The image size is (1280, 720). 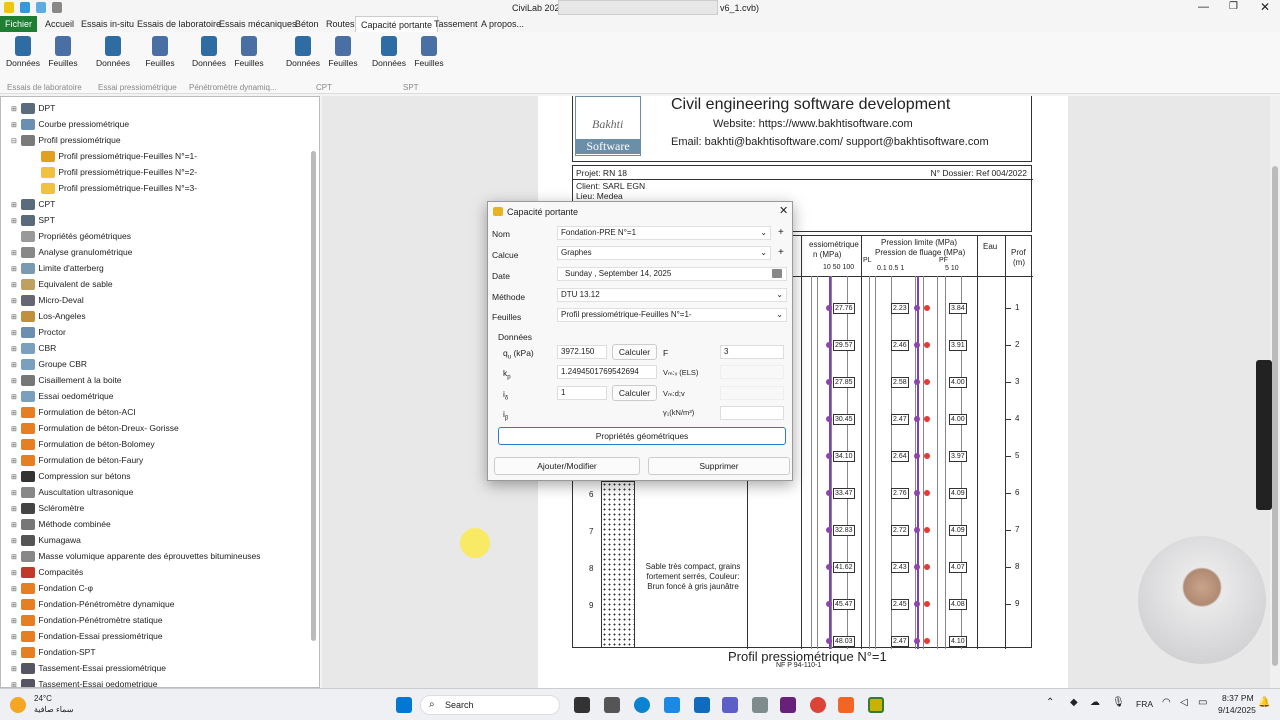 I want to click on tree-item: ⊞ Equivalent de sable, so click(x=62, y=284).